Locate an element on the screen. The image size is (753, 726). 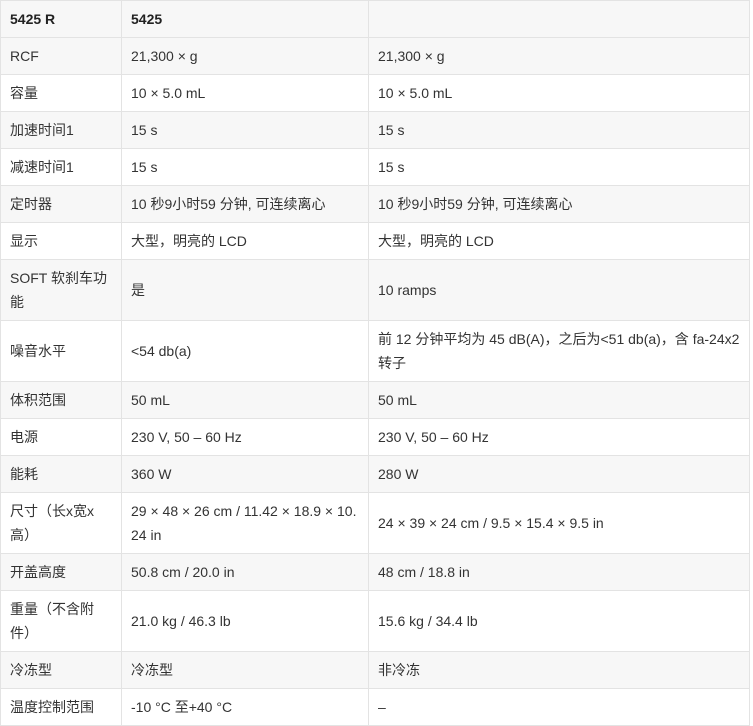
table-row: SOFT 软刹车功能是 10 ramps is located at coordinates (375, 290).